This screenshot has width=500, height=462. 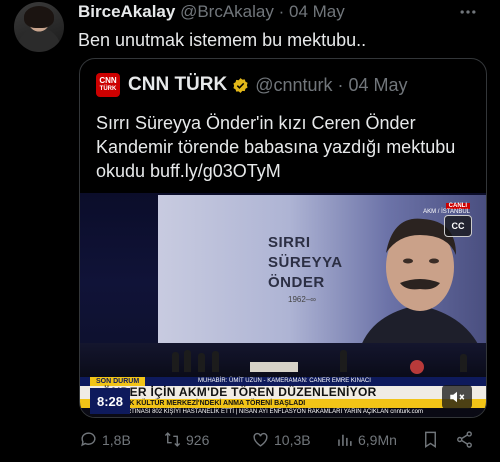 I want to click on screen-name-line3: ÖNDER, so click(x=296, y=282).